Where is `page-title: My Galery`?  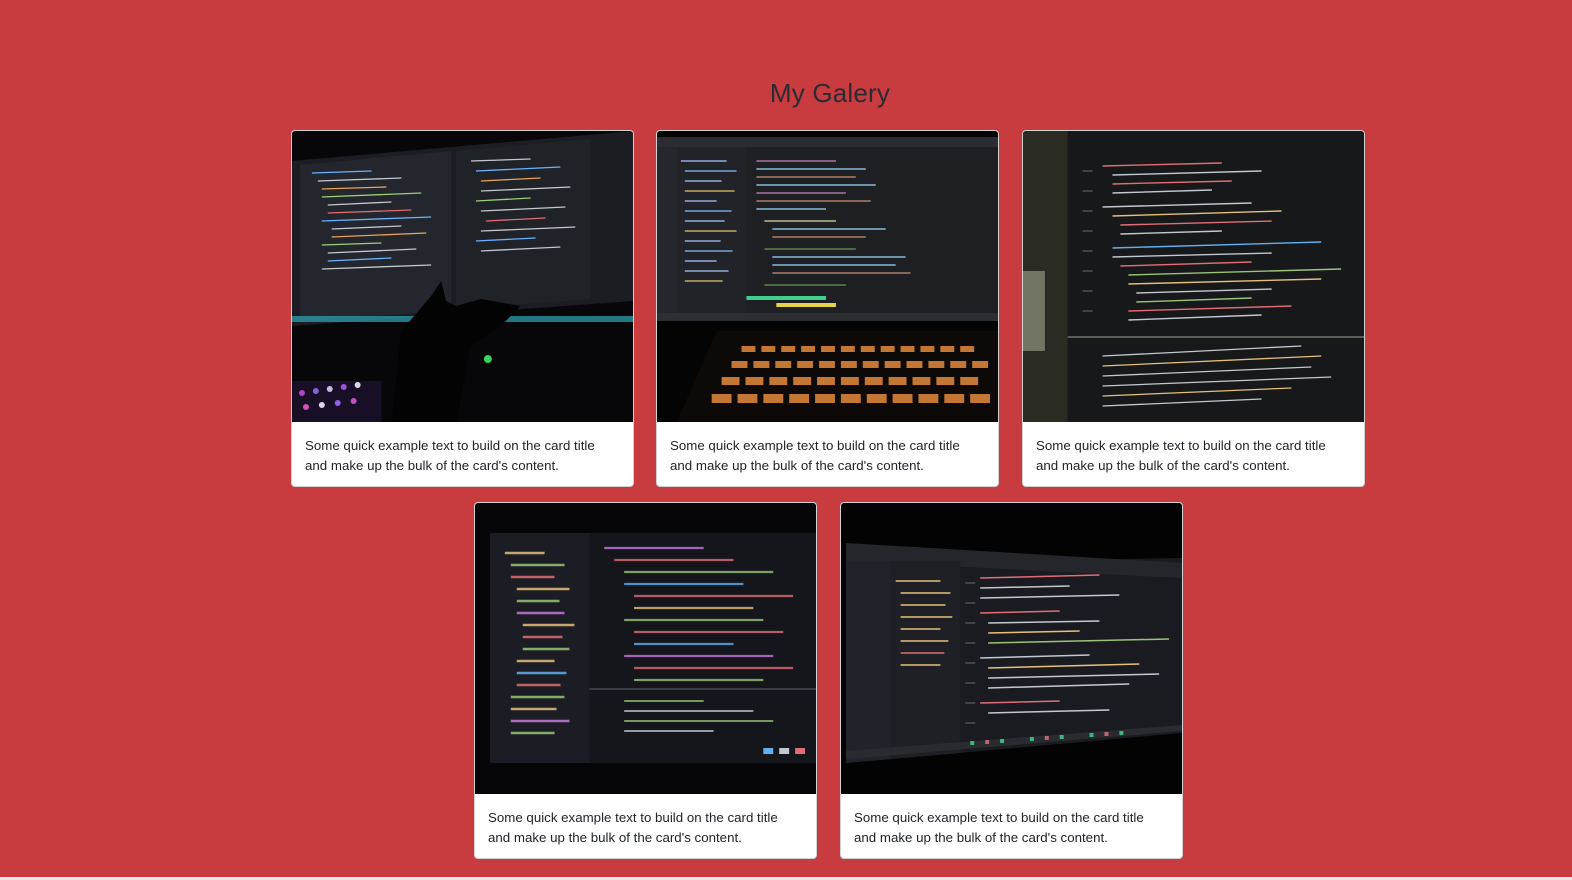
page-title: My Galery is located at coordinates (830, 93).